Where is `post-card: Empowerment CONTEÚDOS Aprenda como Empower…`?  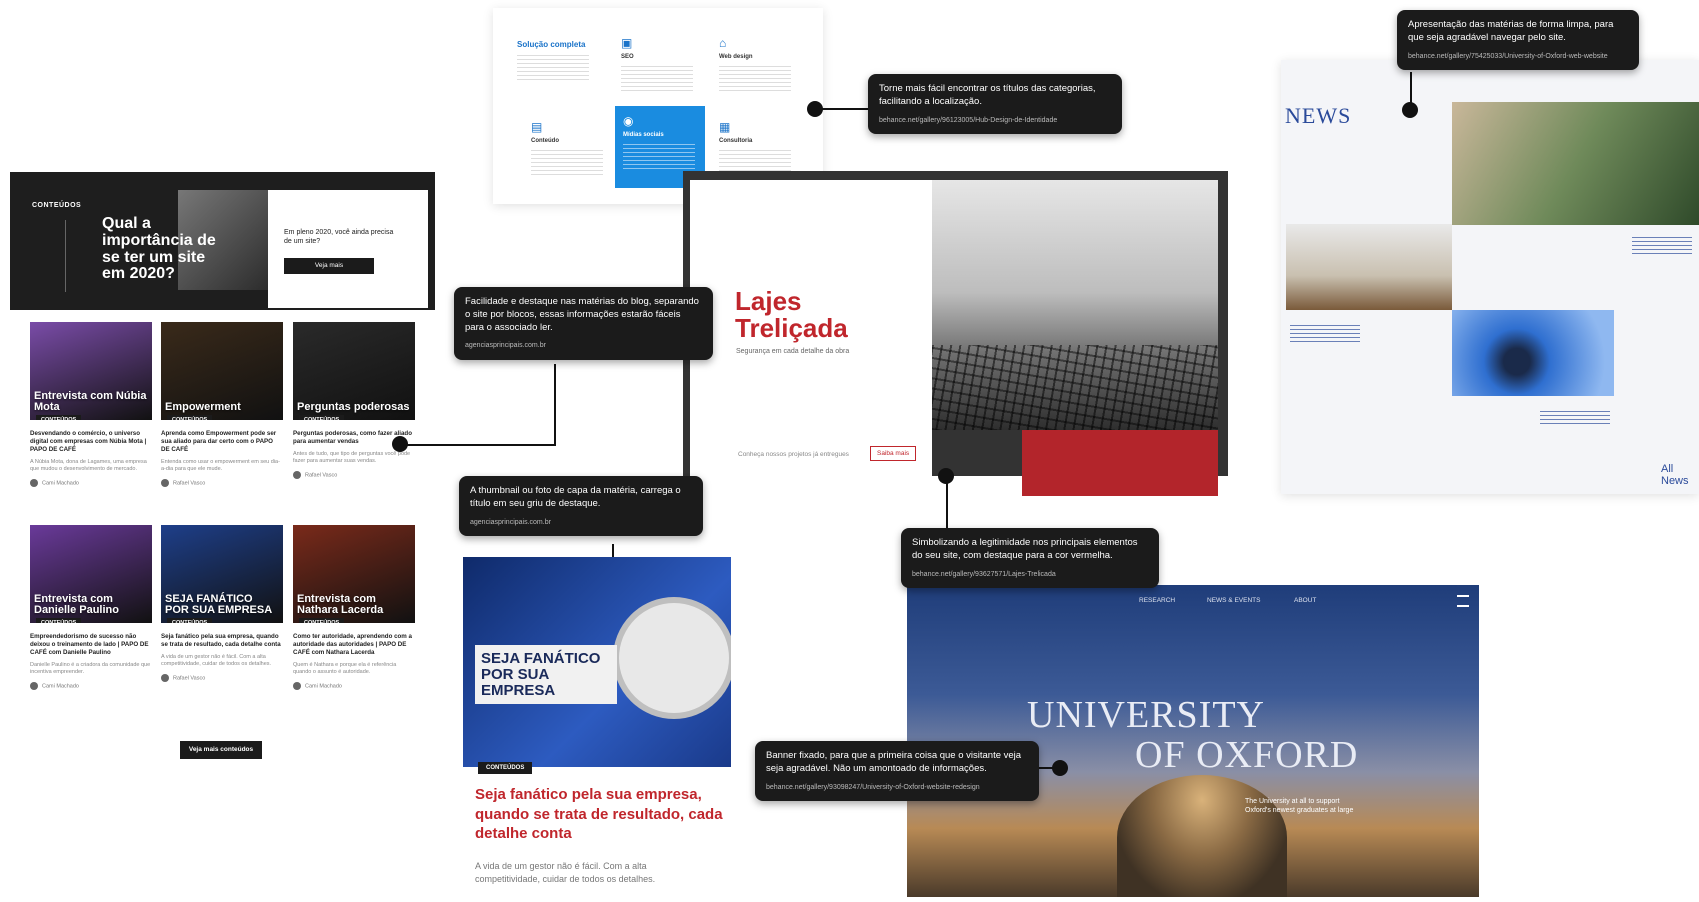
post-card: Empowerment CONTEÚDOS Aprenda como Empower… is located at coordinates (222, 404).